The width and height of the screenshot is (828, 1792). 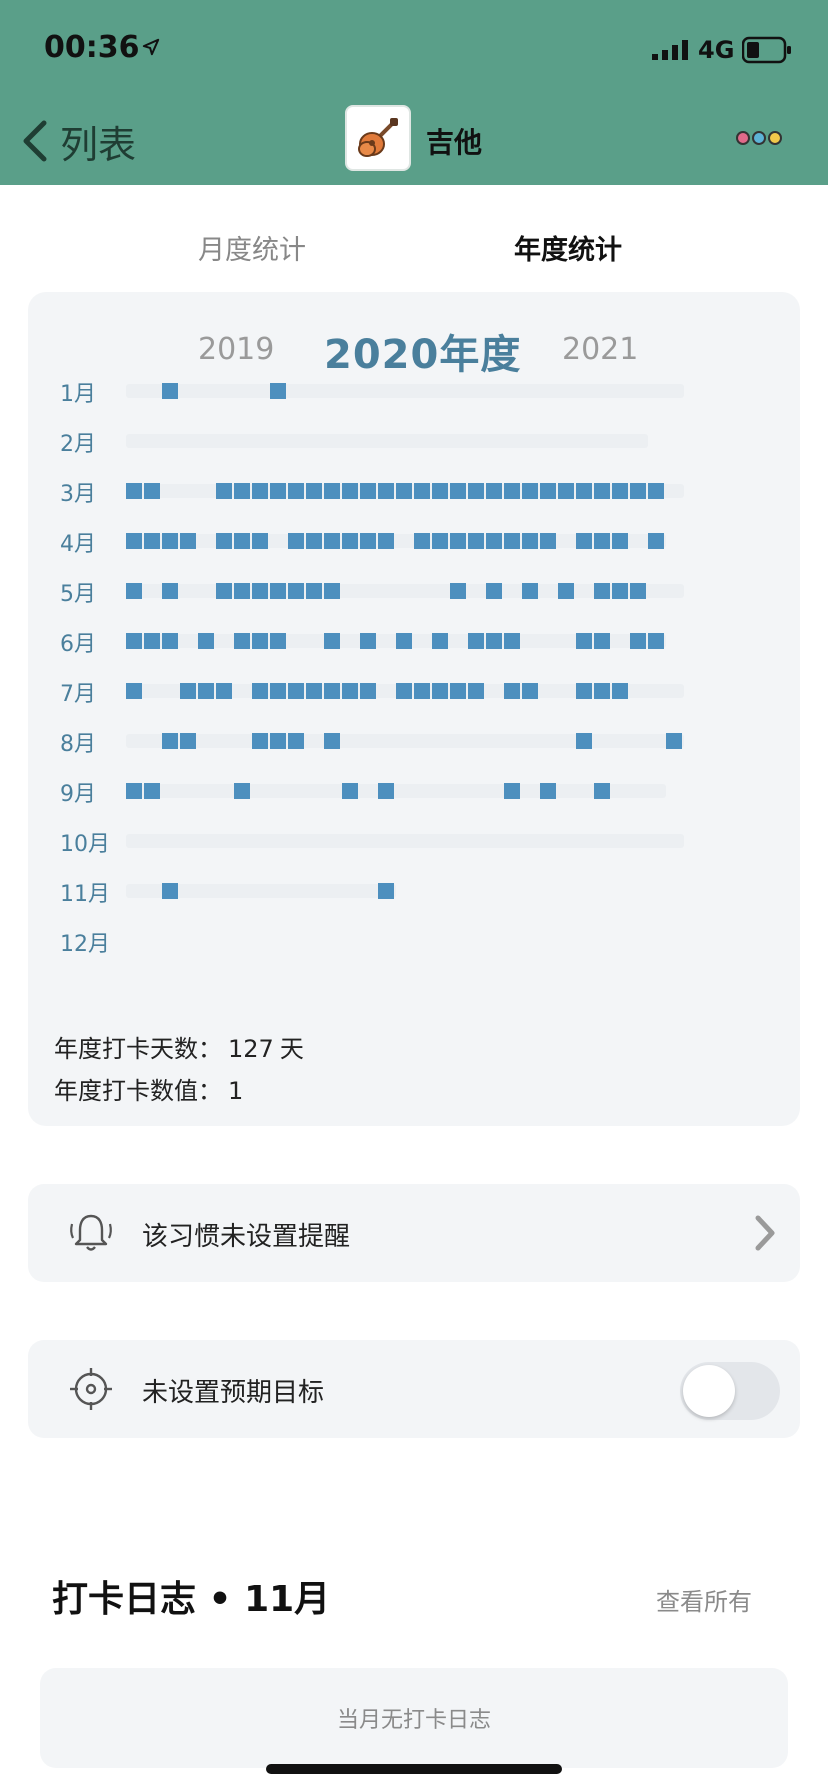 What do you see at coordinates (78, 744) in the screenshot?
I see `month-label: 8月` at bounding box center [78, 744].